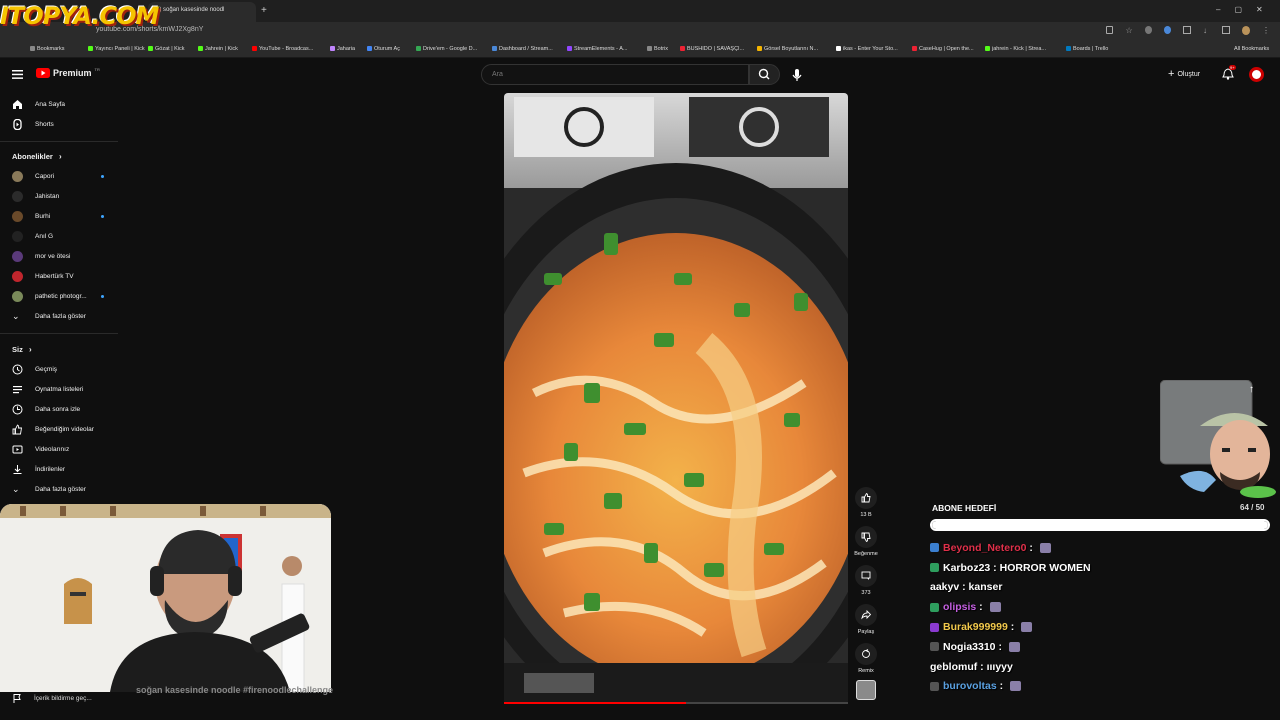  Describe the element at coordinates (1100, 647) in the screenshot. I see `chat-message: Nogia3310 :` at that location.